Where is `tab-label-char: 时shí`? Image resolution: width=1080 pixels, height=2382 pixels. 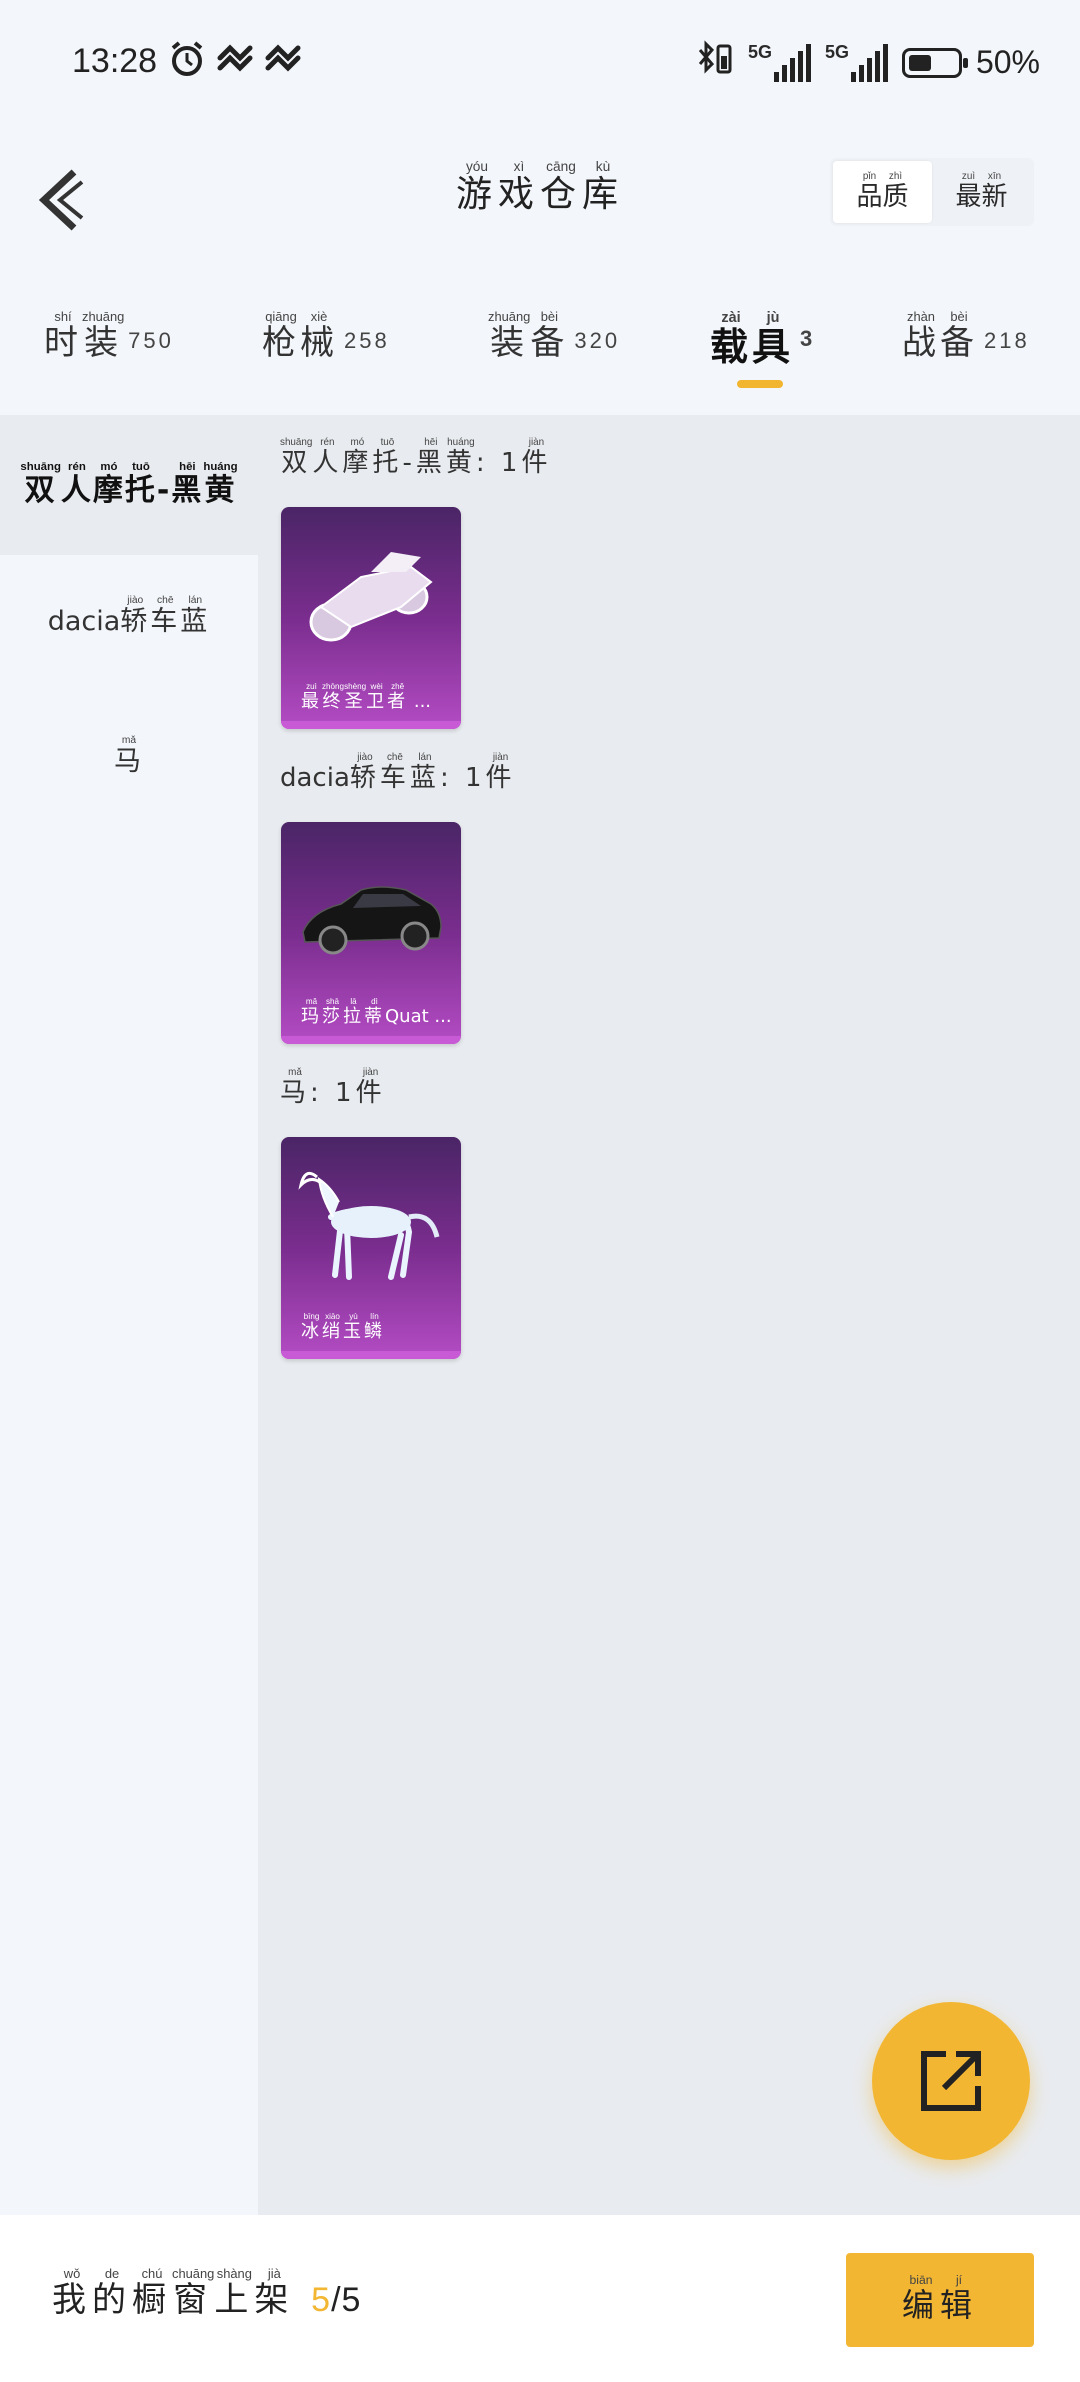 tab-label-char: 时shí is located at coordinates (63, 336).